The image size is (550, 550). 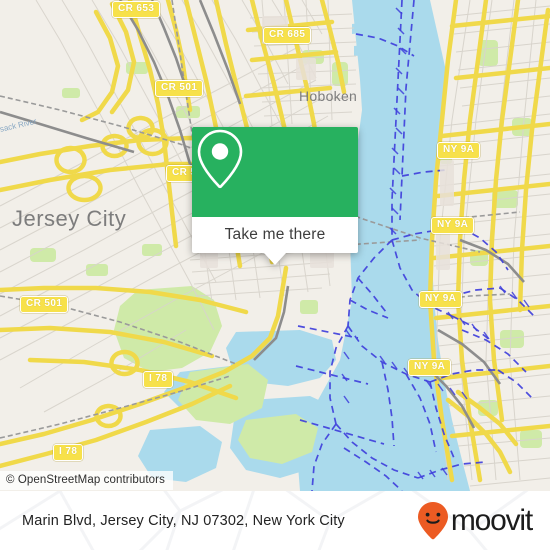 What do you see at coordinates (68, 452) in the screenshot?
I see `road-shield-i78-south: I 78` at bounding box center [68, 452].